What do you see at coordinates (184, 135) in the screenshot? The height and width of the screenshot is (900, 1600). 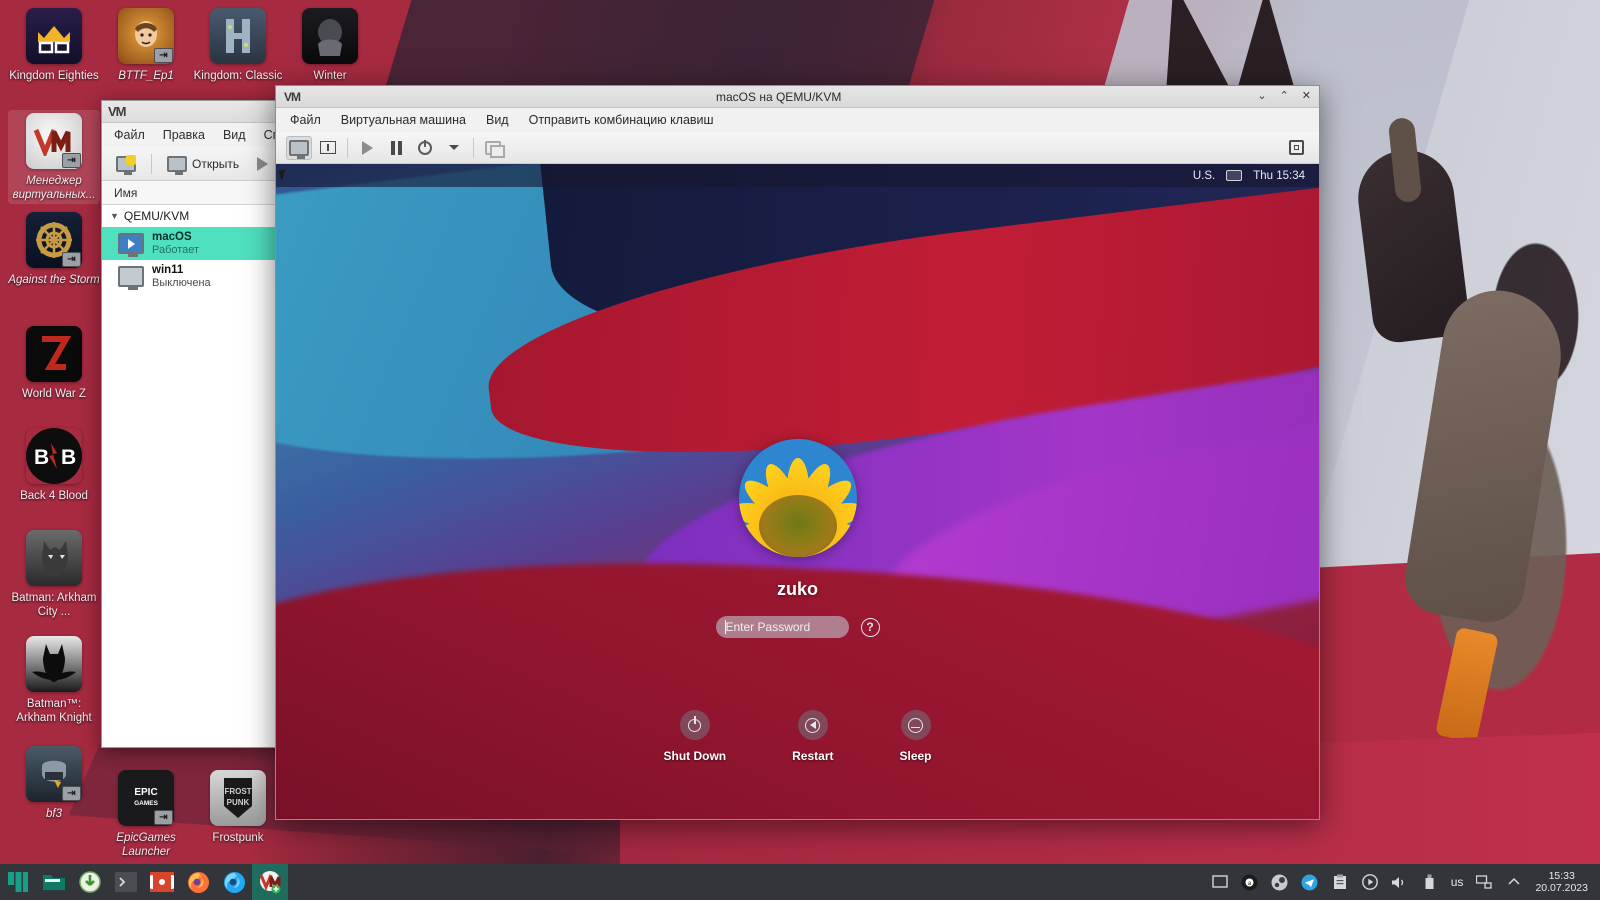 I see `menu-edit: Правка` at bounding box center [184, 135].